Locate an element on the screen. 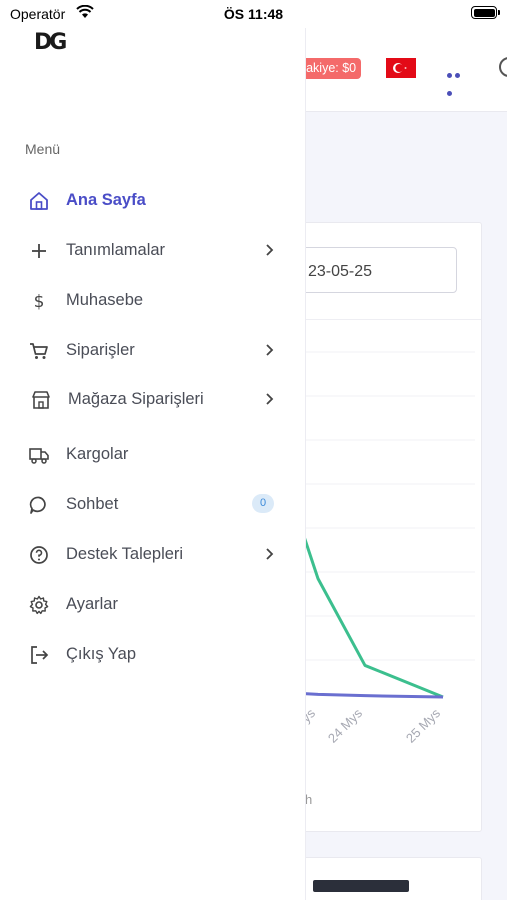  sidebar-item-ana-sayfa: Ana Sayfa is located at coordinates (153, 200).